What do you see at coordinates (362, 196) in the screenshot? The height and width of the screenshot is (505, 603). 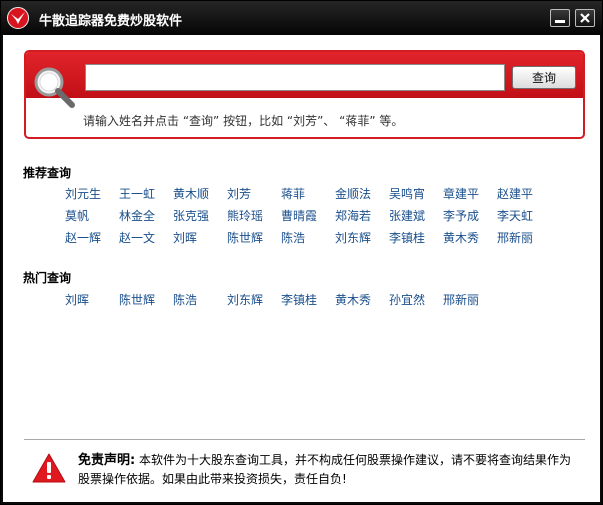 I see `recommend-name-link: 金顺法` at bounding box center [362, 196].